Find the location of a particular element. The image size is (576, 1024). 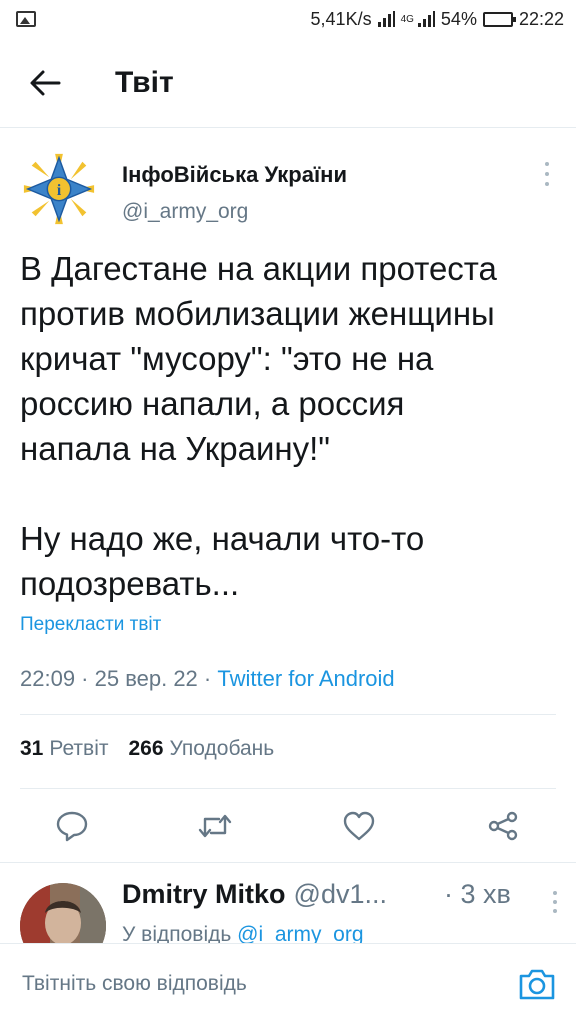

reply-to-line: У відповідь @i_army_org is located at coordinates (243, 933).